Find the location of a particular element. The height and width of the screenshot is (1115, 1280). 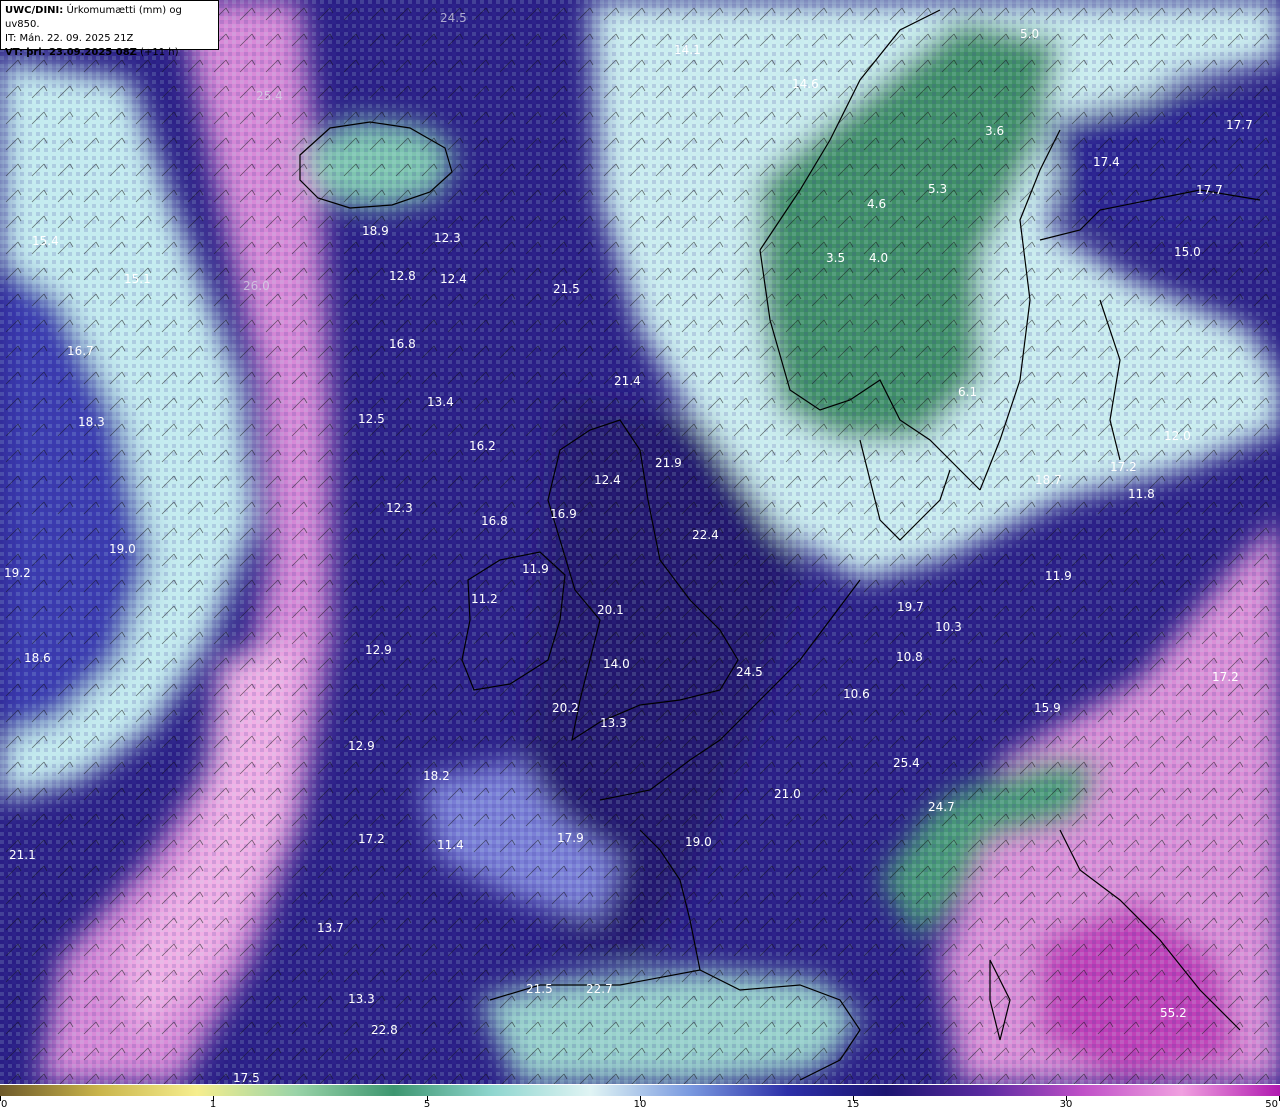

map-value: 21.1 is located at coordinates (22, 855).